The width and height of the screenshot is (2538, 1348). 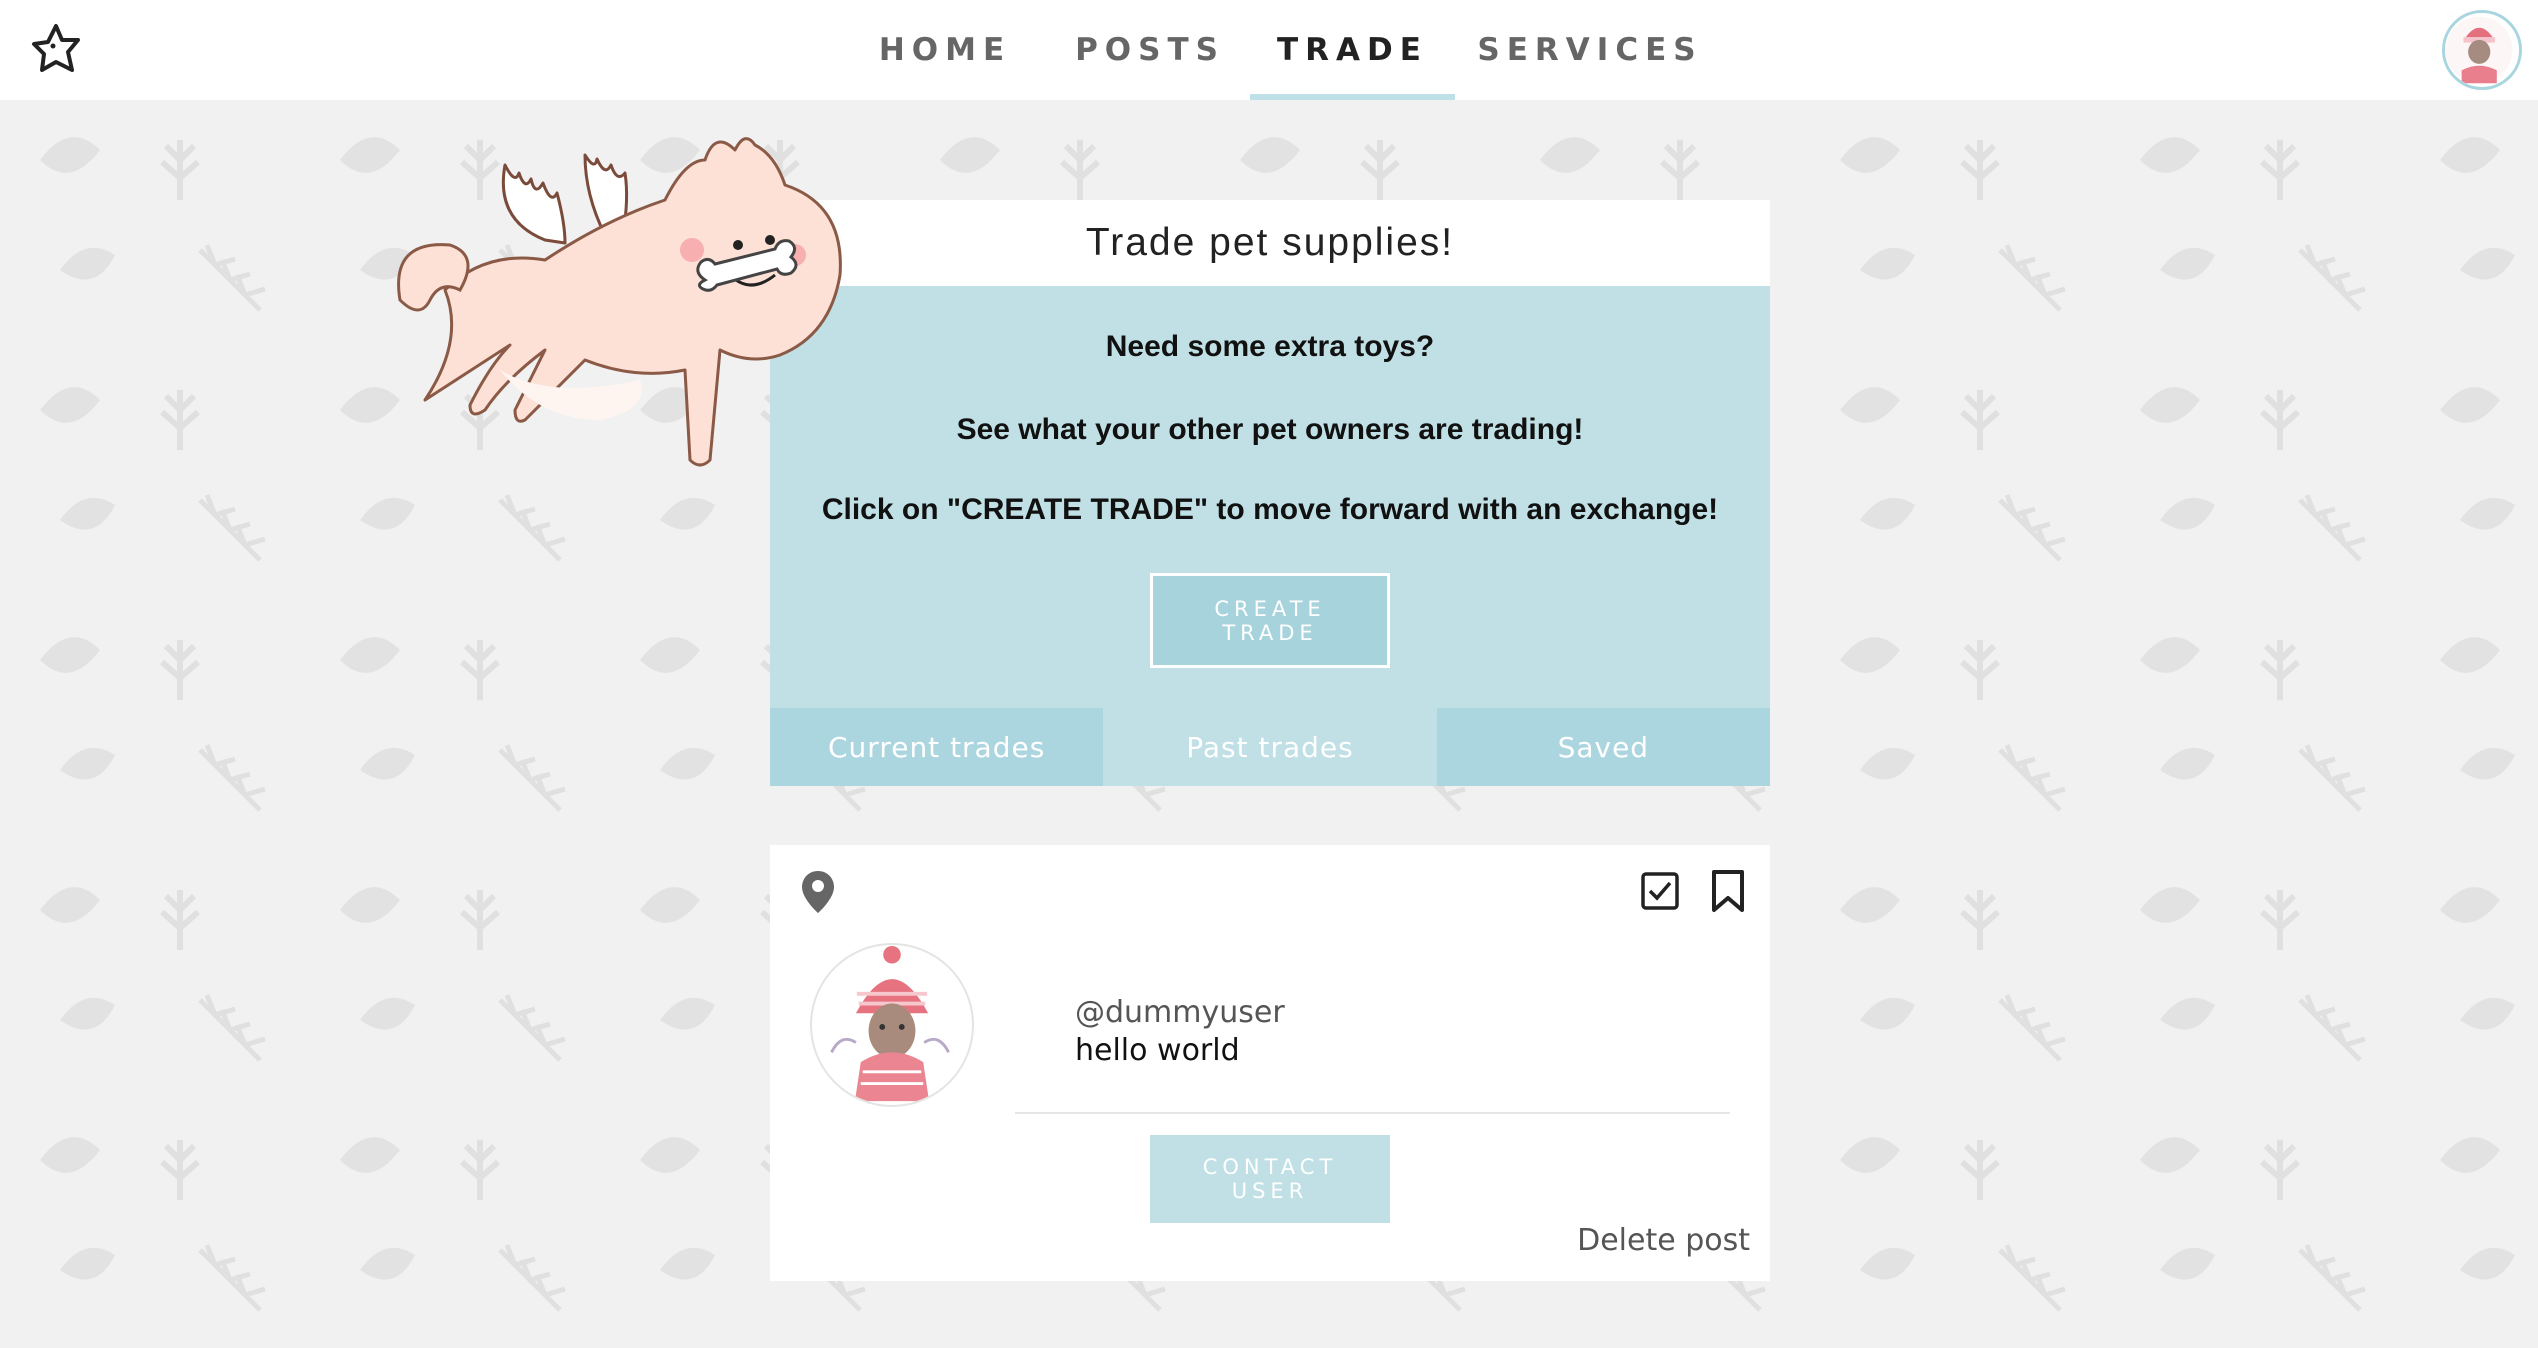 I want to click on create-trade-label-1: CREATE, so click(x=1270, y=608).